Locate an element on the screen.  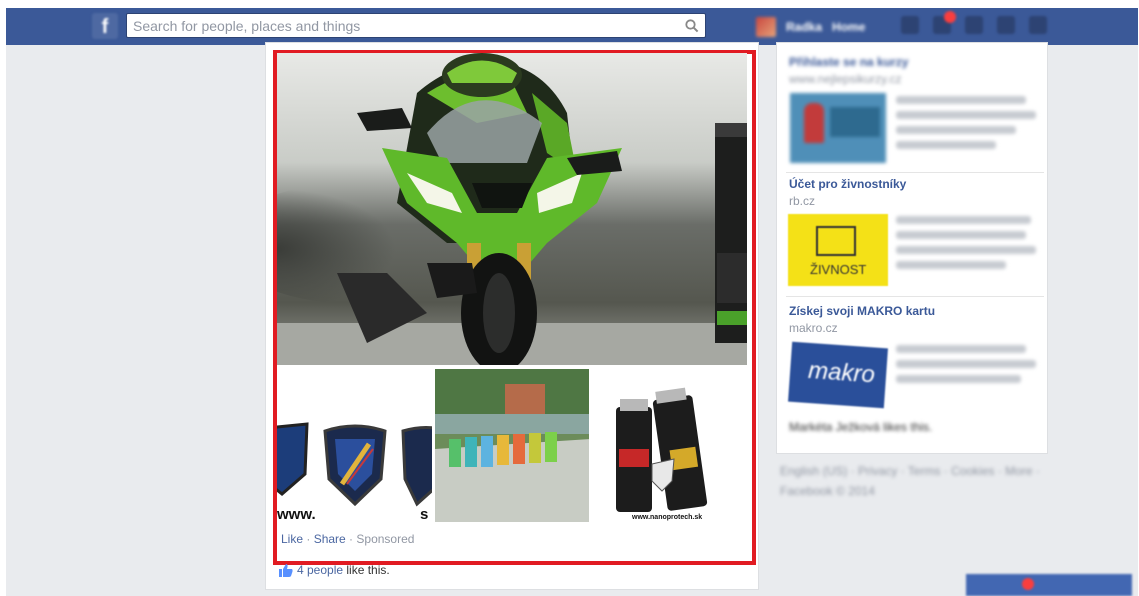
like-thumb-icon is located at coordinates (286, 570).